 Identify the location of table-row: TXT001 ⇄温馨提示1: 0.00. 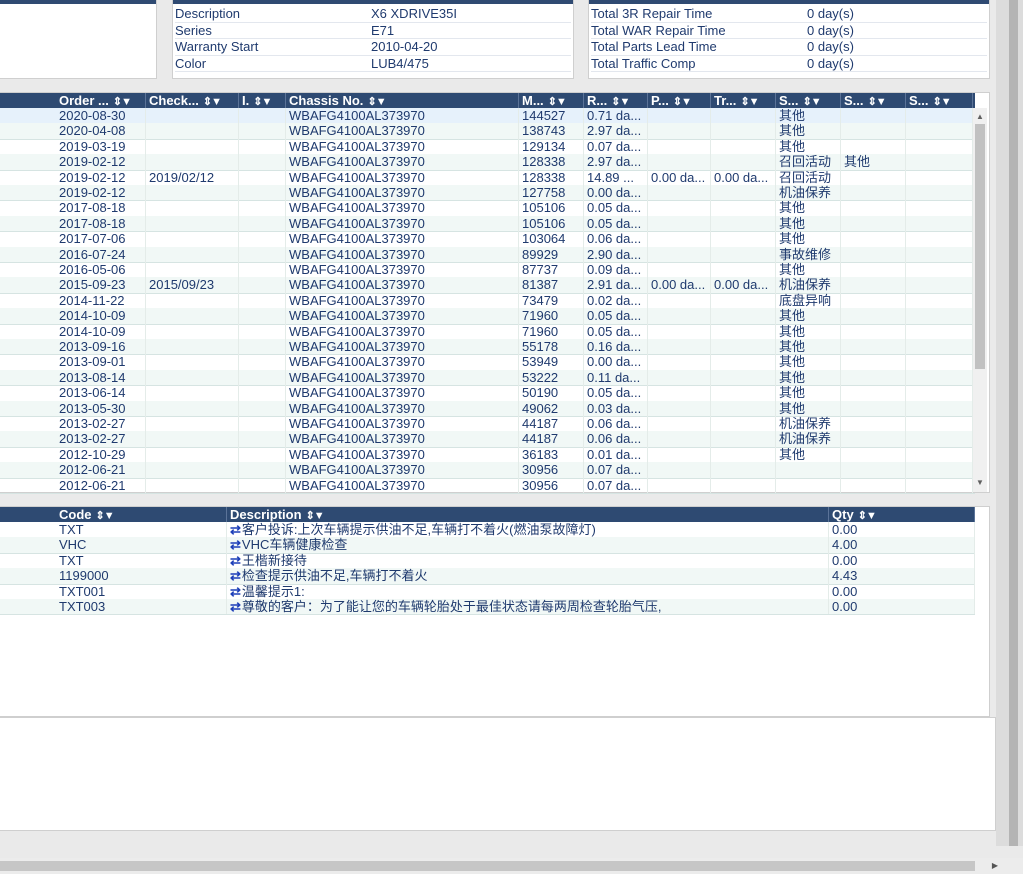
(487, 591).